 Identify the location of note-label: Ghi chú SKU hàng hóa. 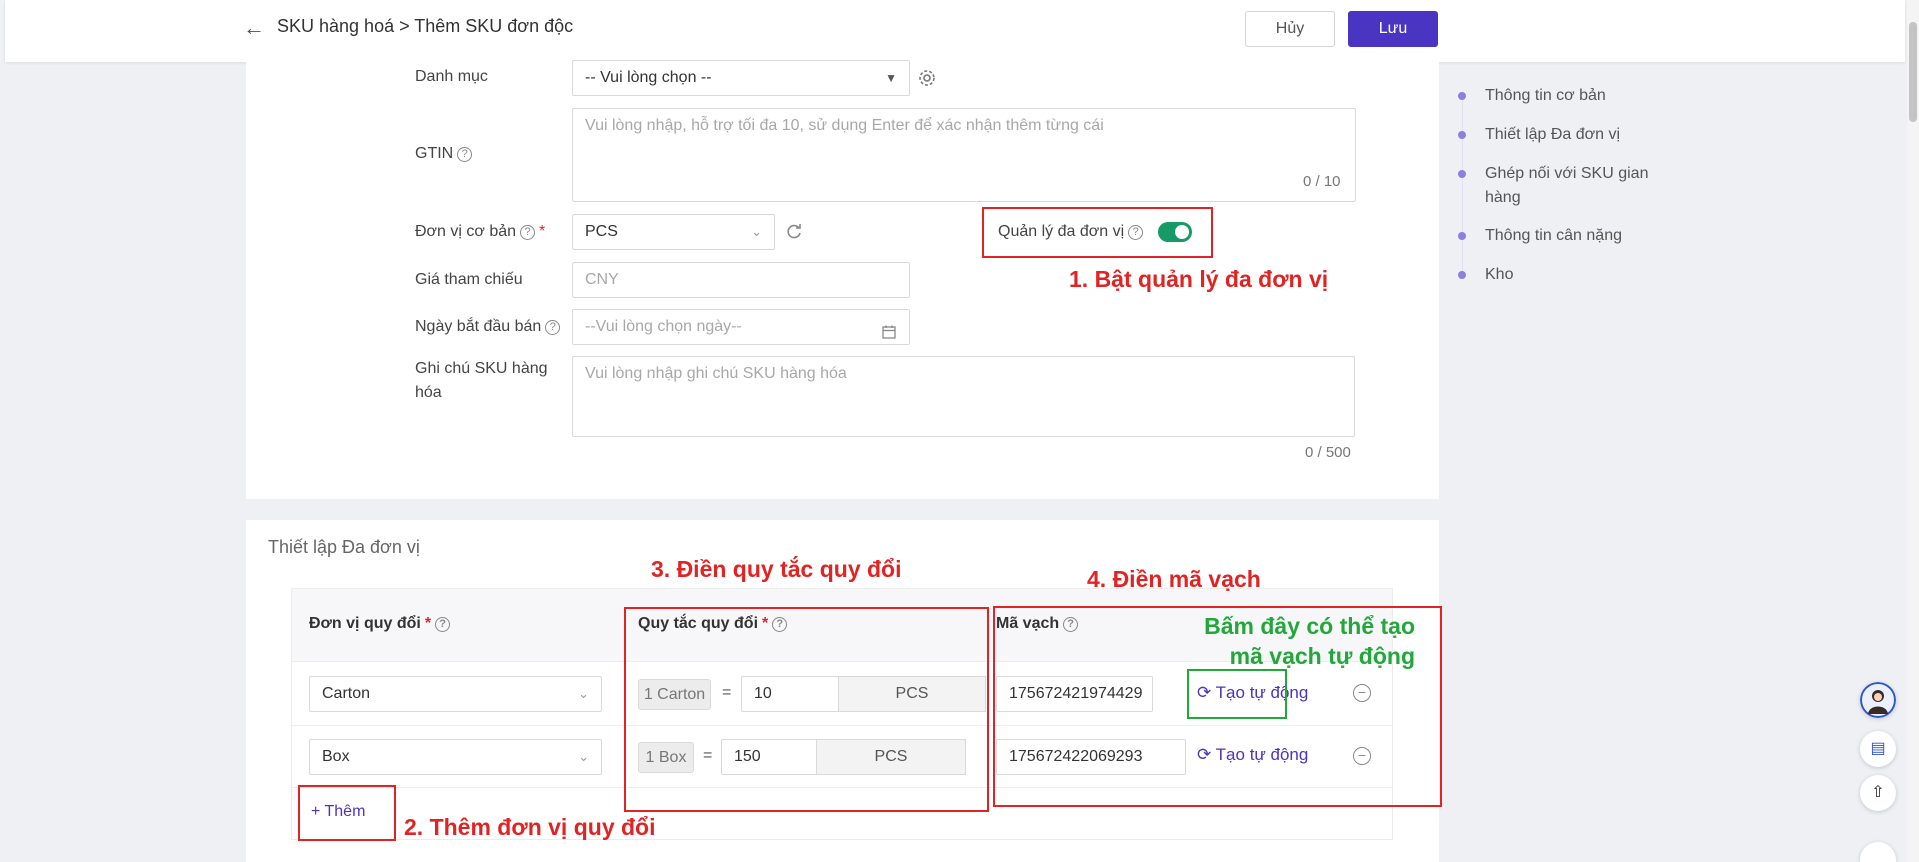
(481, 381).